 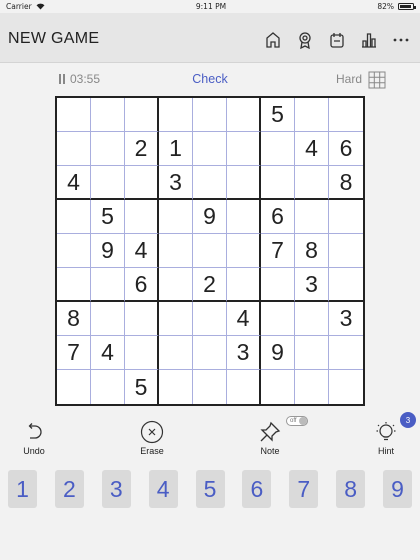 What do you see at coordinates (369, 40) in the screenshot?
I see `stats-icon` at bounding box center [369, 40].